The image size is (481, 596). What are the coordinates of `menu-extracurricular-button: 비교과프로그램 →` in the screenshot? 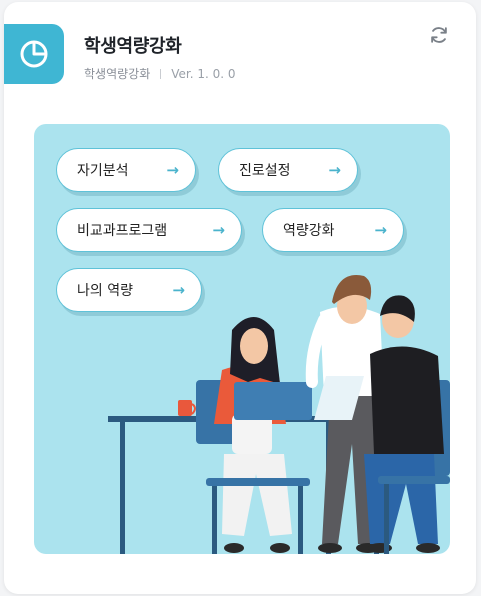 It's located at (149, 230).